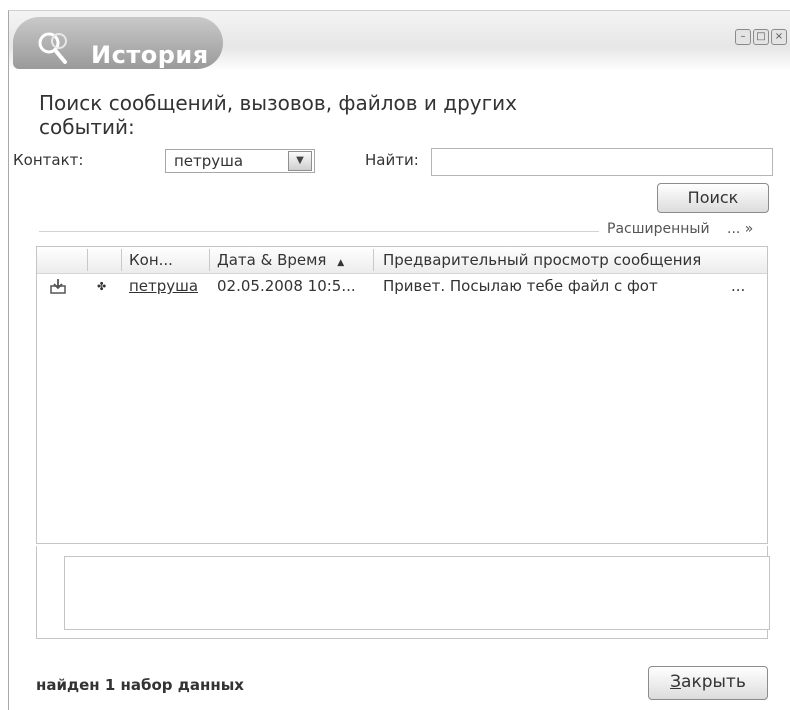  I want to click on advanced-search-link: Расширенный, so click(658, 229).